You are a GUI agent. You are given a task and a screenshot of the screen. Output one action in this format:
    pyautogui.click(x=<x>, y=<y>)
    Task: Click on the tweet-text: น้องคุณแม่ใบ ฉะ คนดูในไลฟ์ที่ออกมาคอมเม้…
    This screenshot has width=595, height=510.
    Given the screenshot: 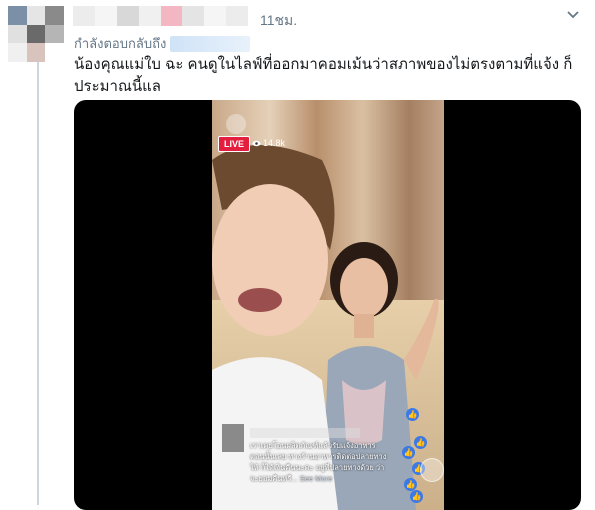 What is the action you would take?
    pyautogui.click(x=323, y=75)
    